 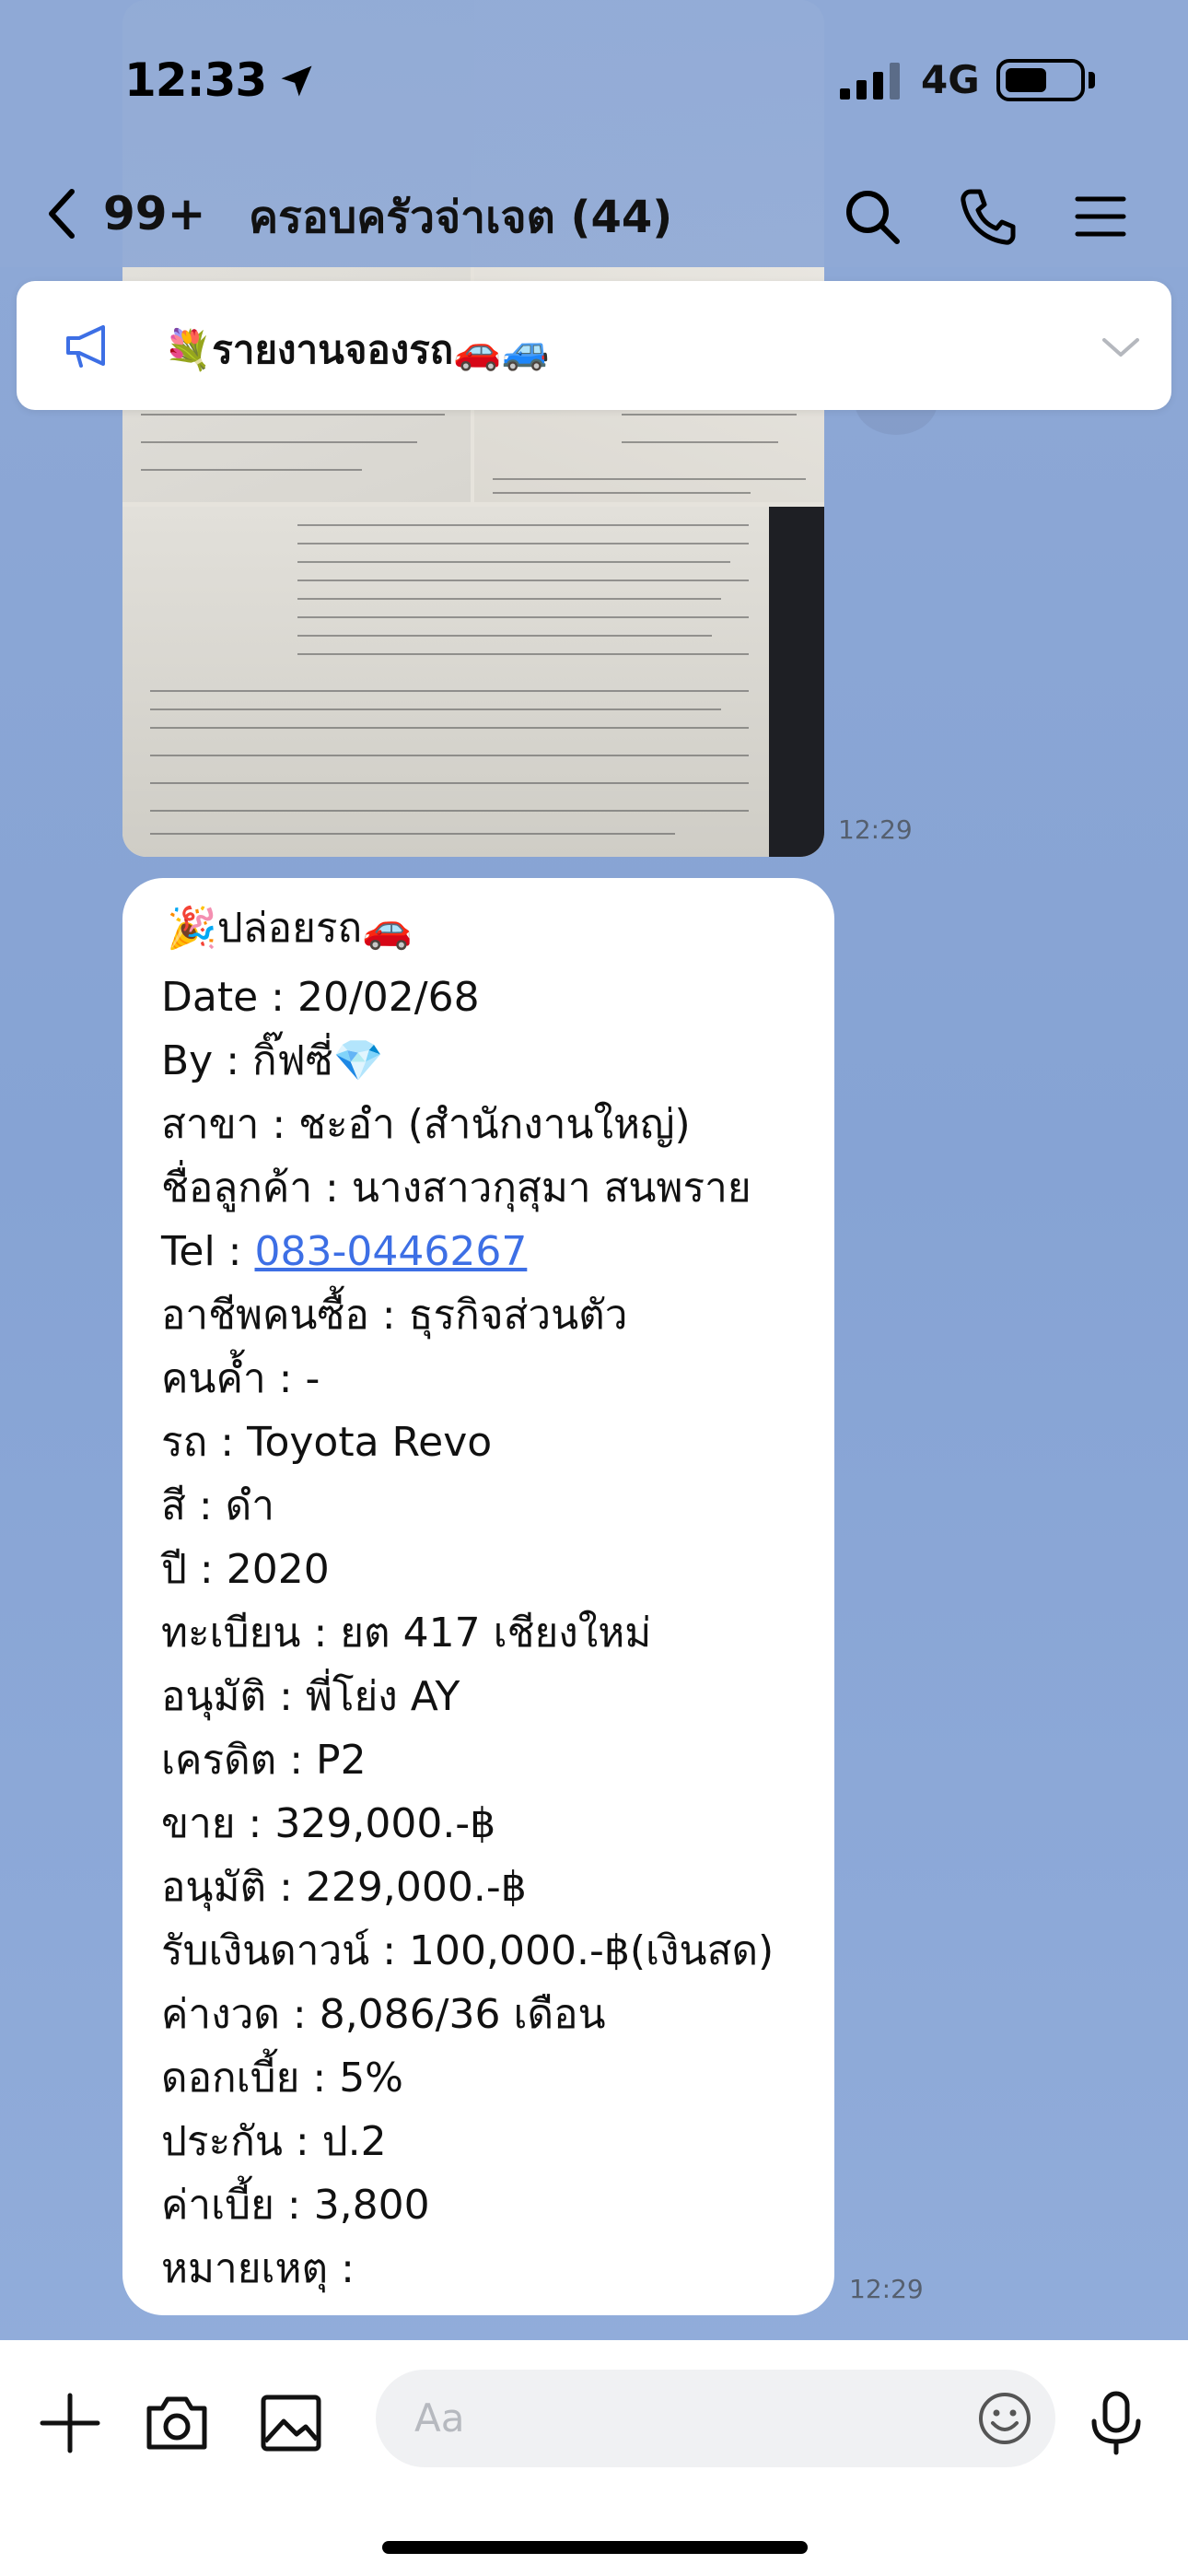 I want to click on network-type: 4G, so click(x=951, y=79).